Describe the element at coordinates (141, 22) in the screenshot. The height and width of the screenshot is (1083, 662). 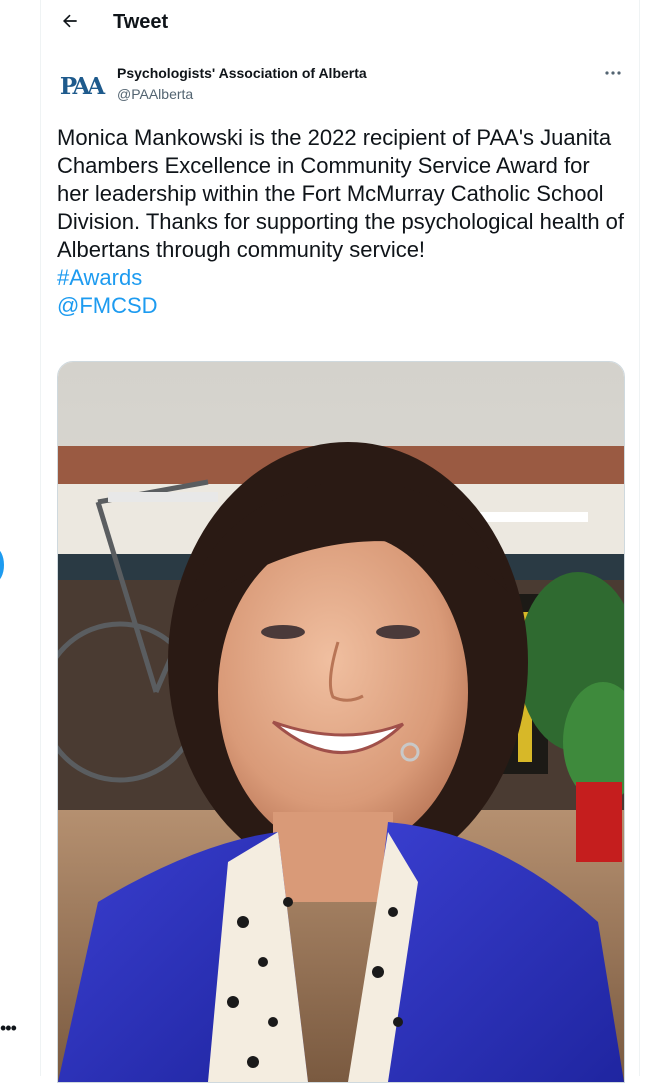
I see `page-title: Tweet` at that location.